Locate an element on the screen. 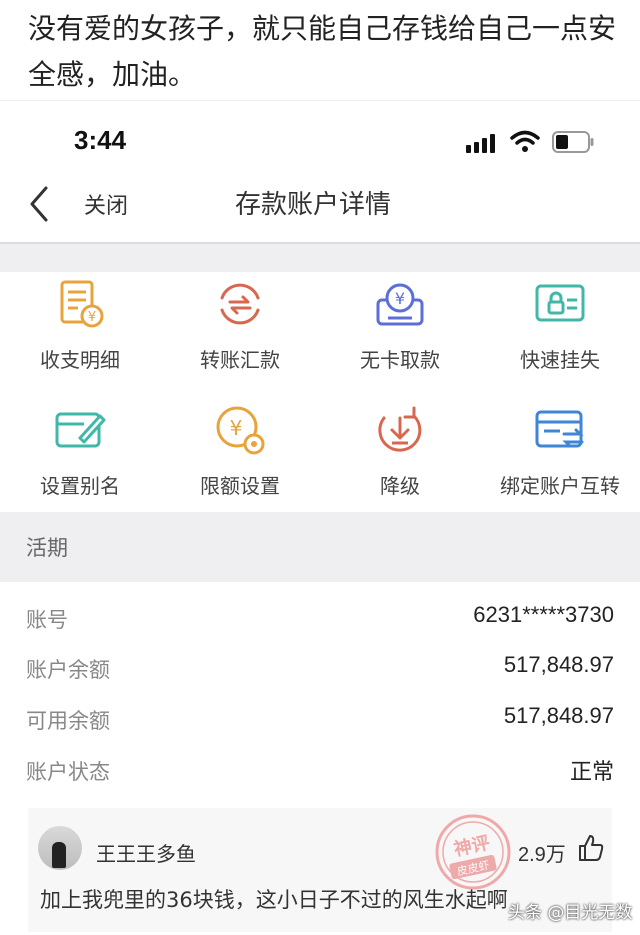 This screenshot has width=640, height=935. comment-username: 王王王多鱼 is located at coordinates (146, 852).